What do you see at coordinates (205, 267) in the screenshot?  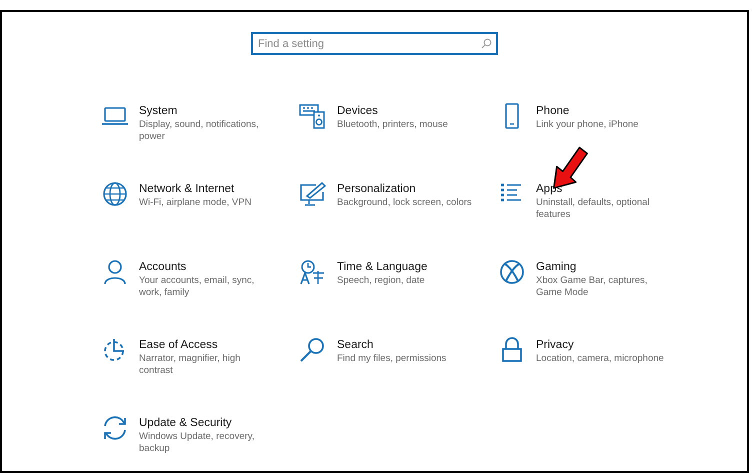 I see `category-link: Accounts` at bounding box center [205, 267].